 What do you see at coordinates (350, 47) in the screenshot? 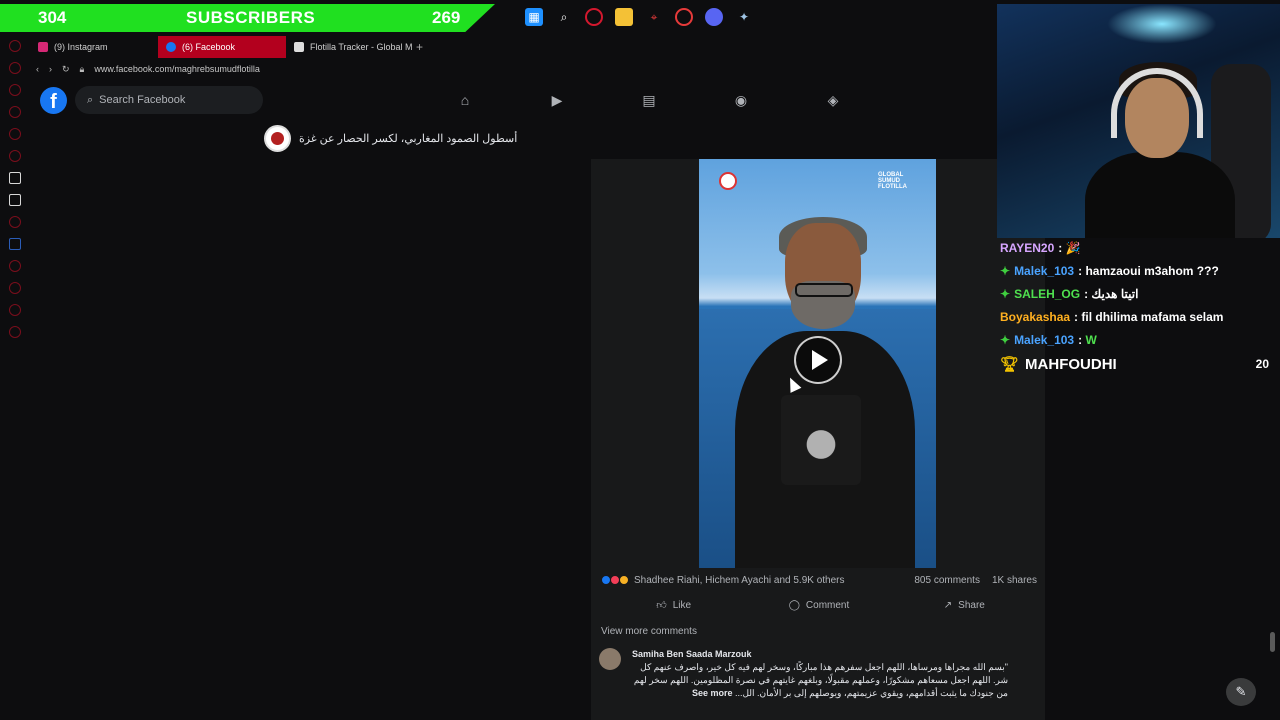
I see `tab-flotilla: Flotilla Tracker - Global M` at bounding box center [350, 47].